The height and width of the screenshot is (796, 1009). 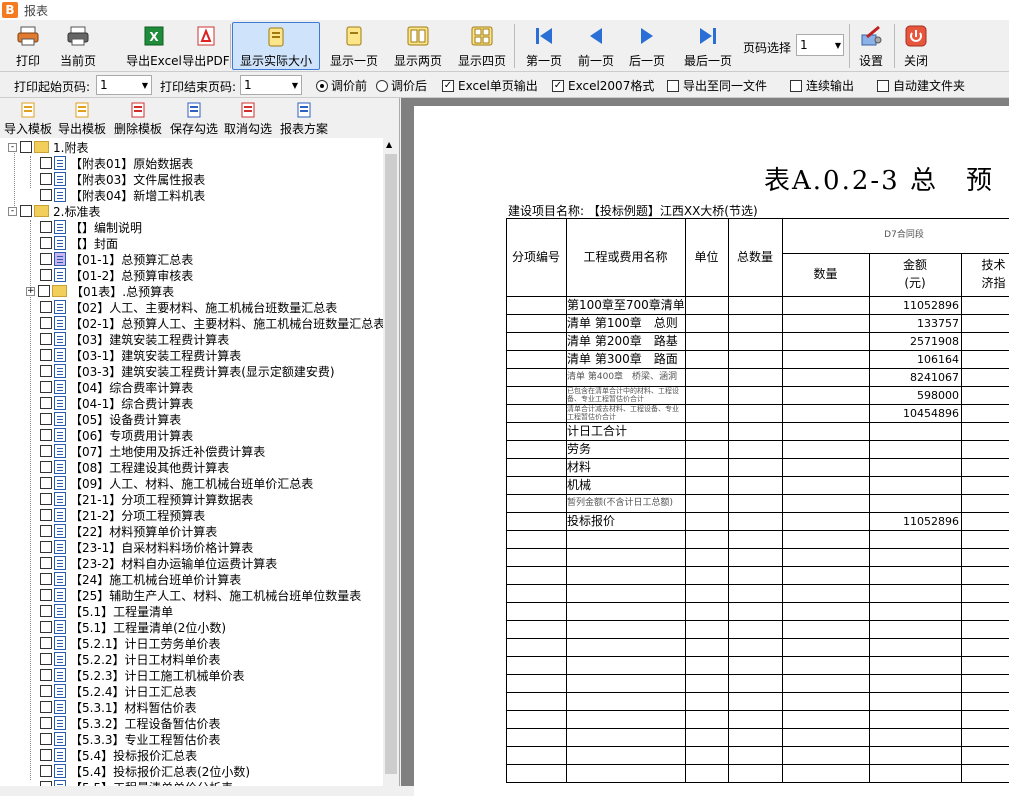 I want to click on one-button: 显示一页, so click(x=354, y=46).